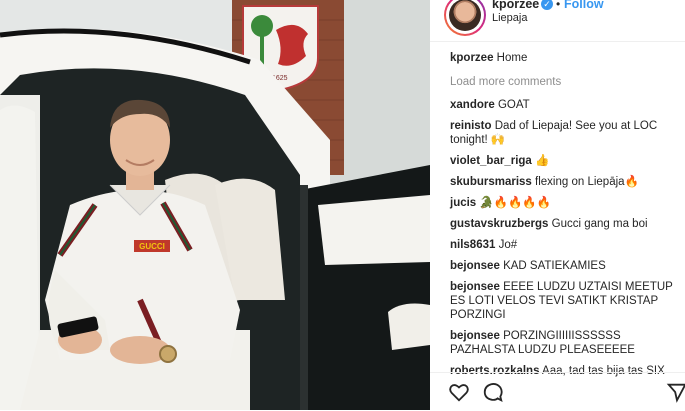 Image resolution: width=685 pixels, height=411 pixels. I want to click on comment-item: skubursmariss flexing on Liepāja🔥, so click(566, 182).